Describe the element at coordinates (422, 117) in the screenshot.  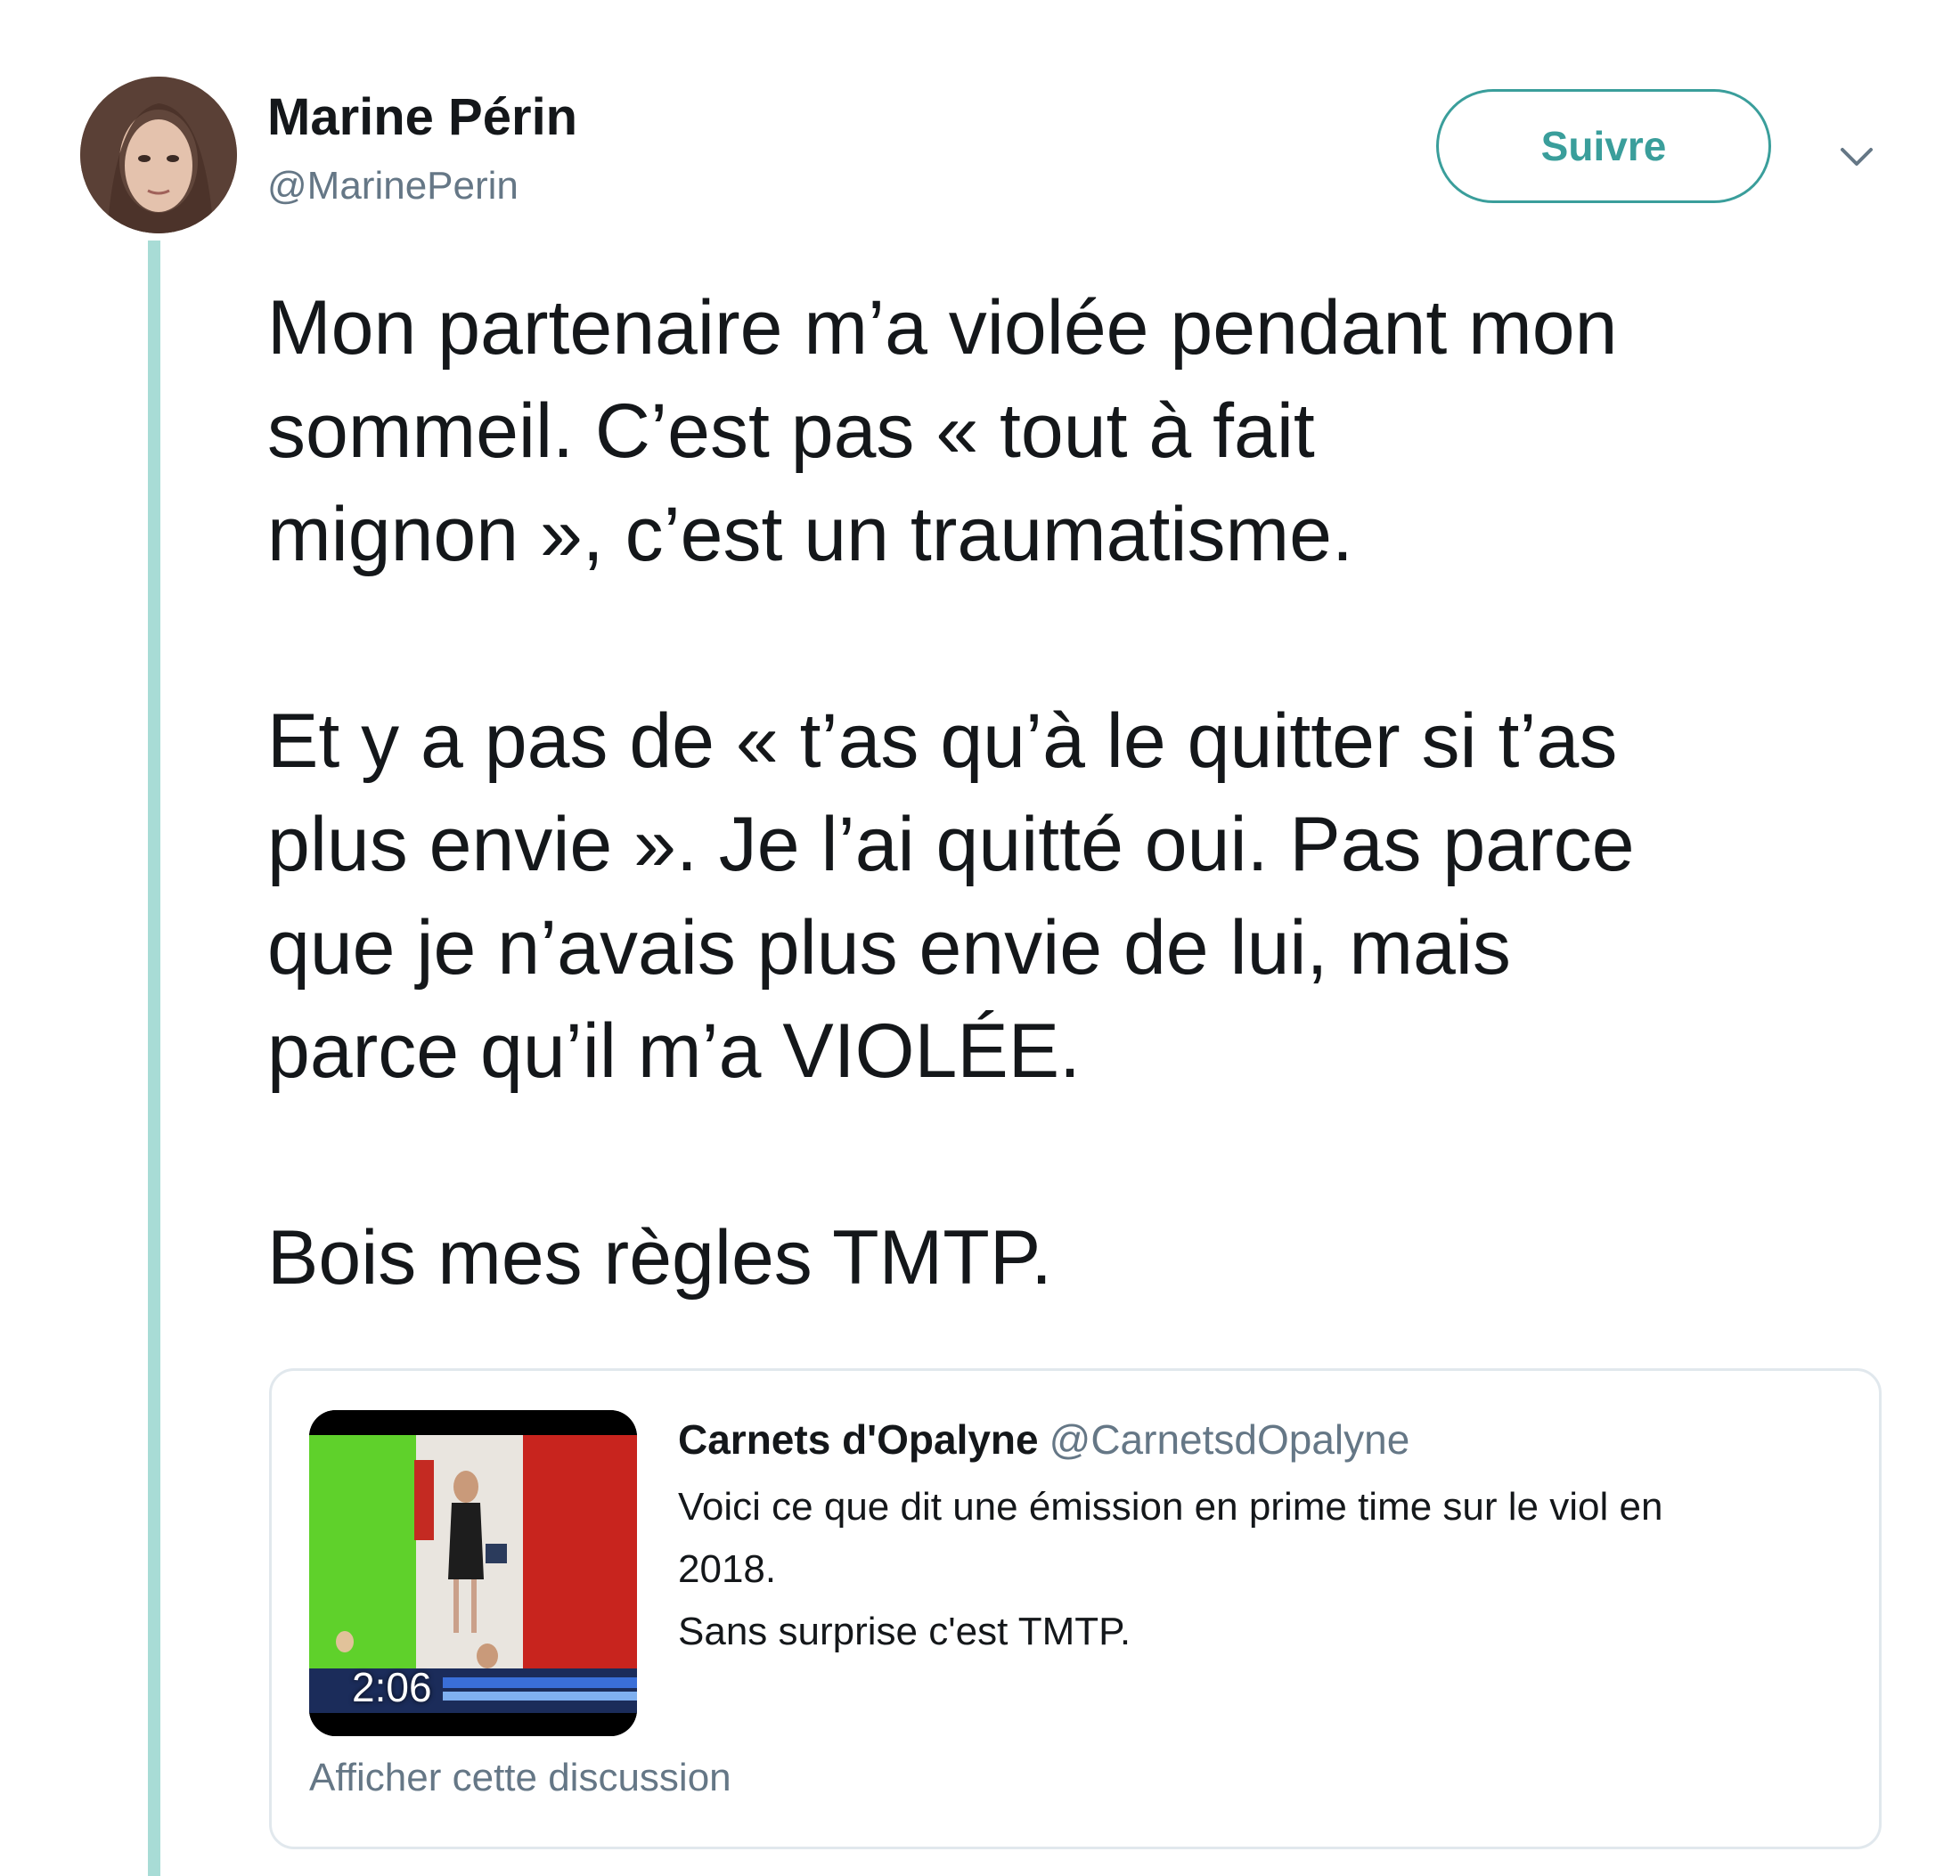
I see `author-display-name: Marine Périn` at that location.